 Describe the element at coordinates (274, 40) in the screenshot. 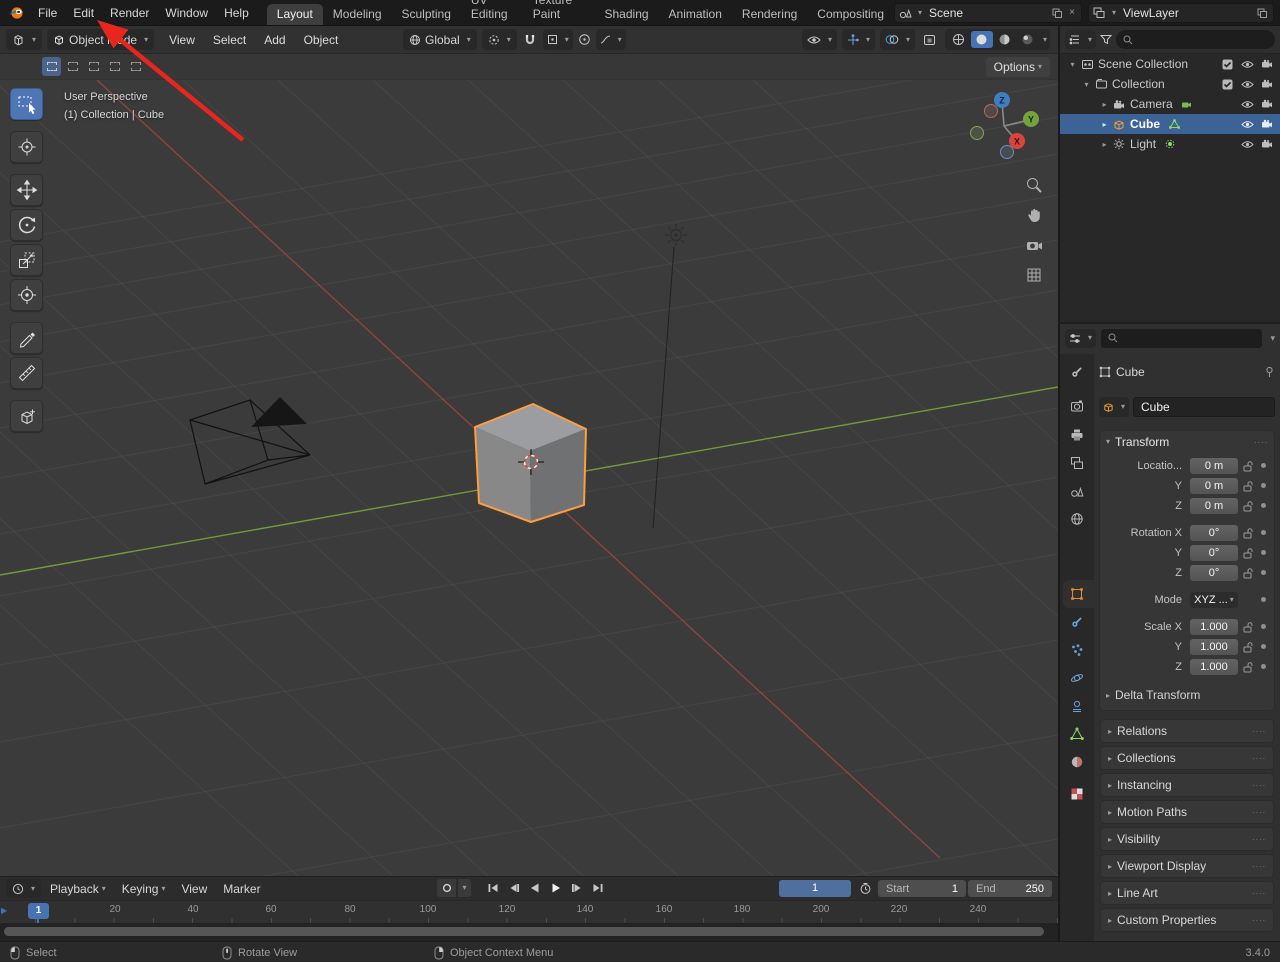

I see `menu-add: Add` at that location.